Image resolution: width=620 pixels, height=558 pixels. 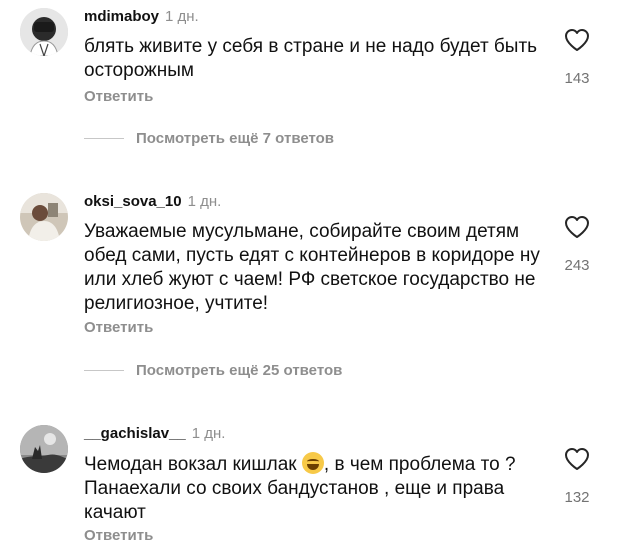 I want to click on view-more-replies: Посмотреть ещё 7 ответов, so click(x=209, y=138).